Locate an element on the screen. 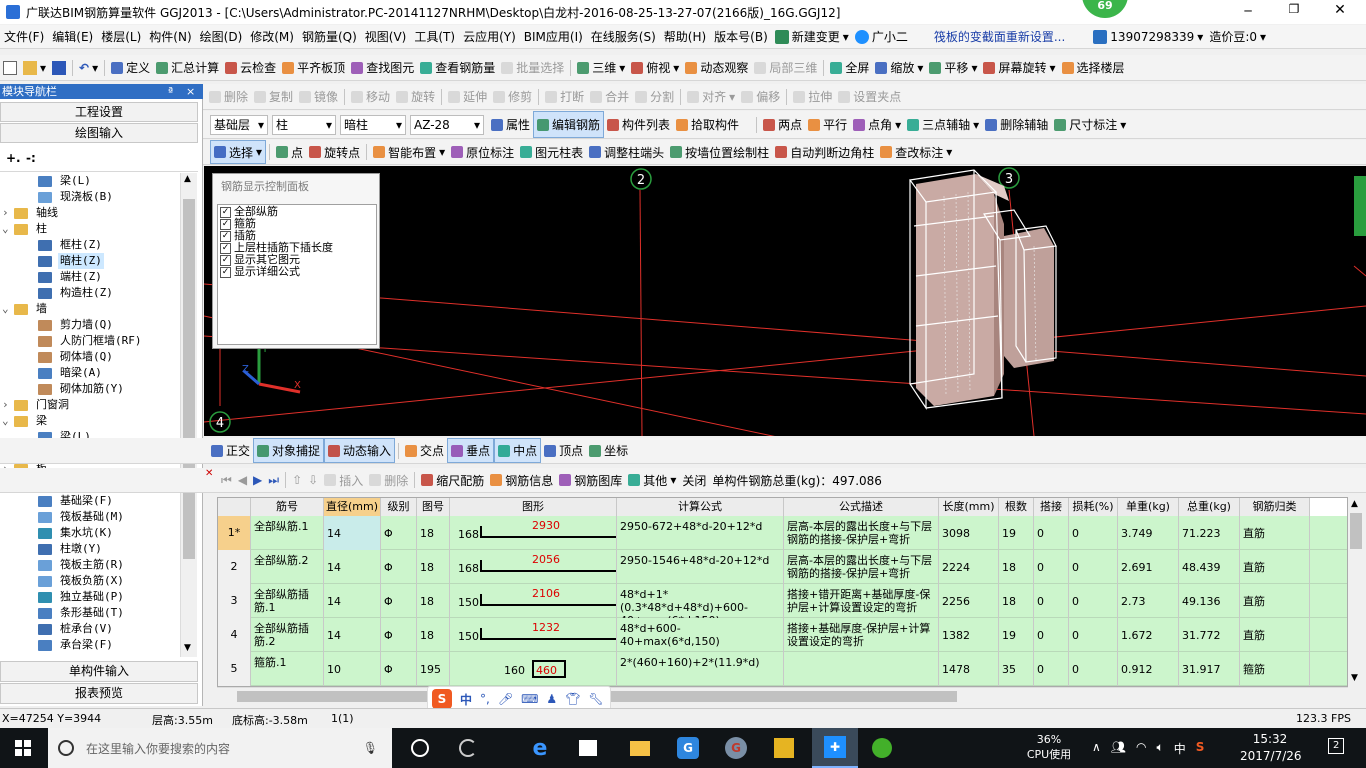  edit-btn-3: 移动 is located at coordinates (370, 96).